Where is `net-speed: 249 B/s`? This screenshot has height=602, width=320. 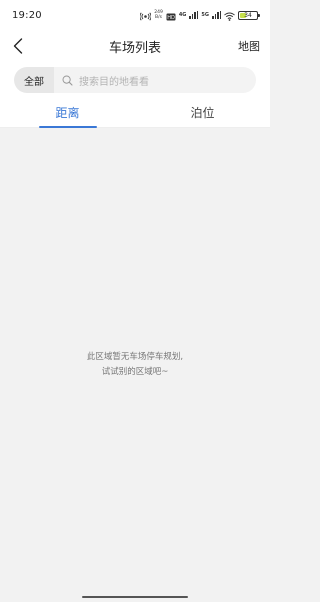
net-speed: 249 B/s is located at coordinates (158, 15).